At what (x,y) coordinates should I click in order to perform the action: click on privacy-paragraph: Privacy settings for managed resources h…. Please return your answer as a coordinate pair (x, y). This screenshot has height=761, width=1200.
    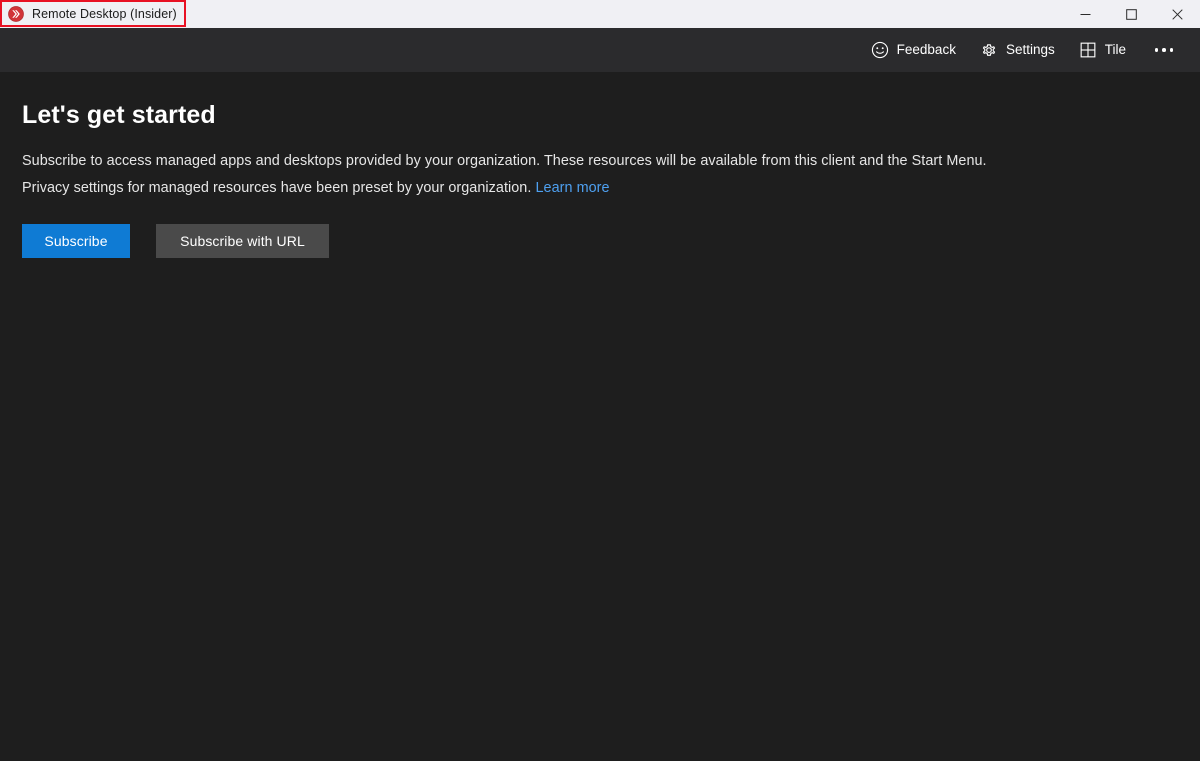
    Looking at the image, I should click on (600, 188).